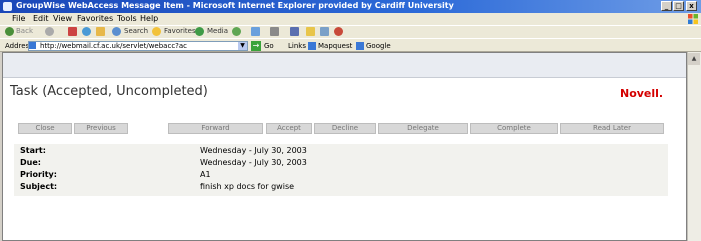  What do you see at coordinates (149, 18) in the screenshot?
I see `menu-help: Help` at bounding box center [149, 18].